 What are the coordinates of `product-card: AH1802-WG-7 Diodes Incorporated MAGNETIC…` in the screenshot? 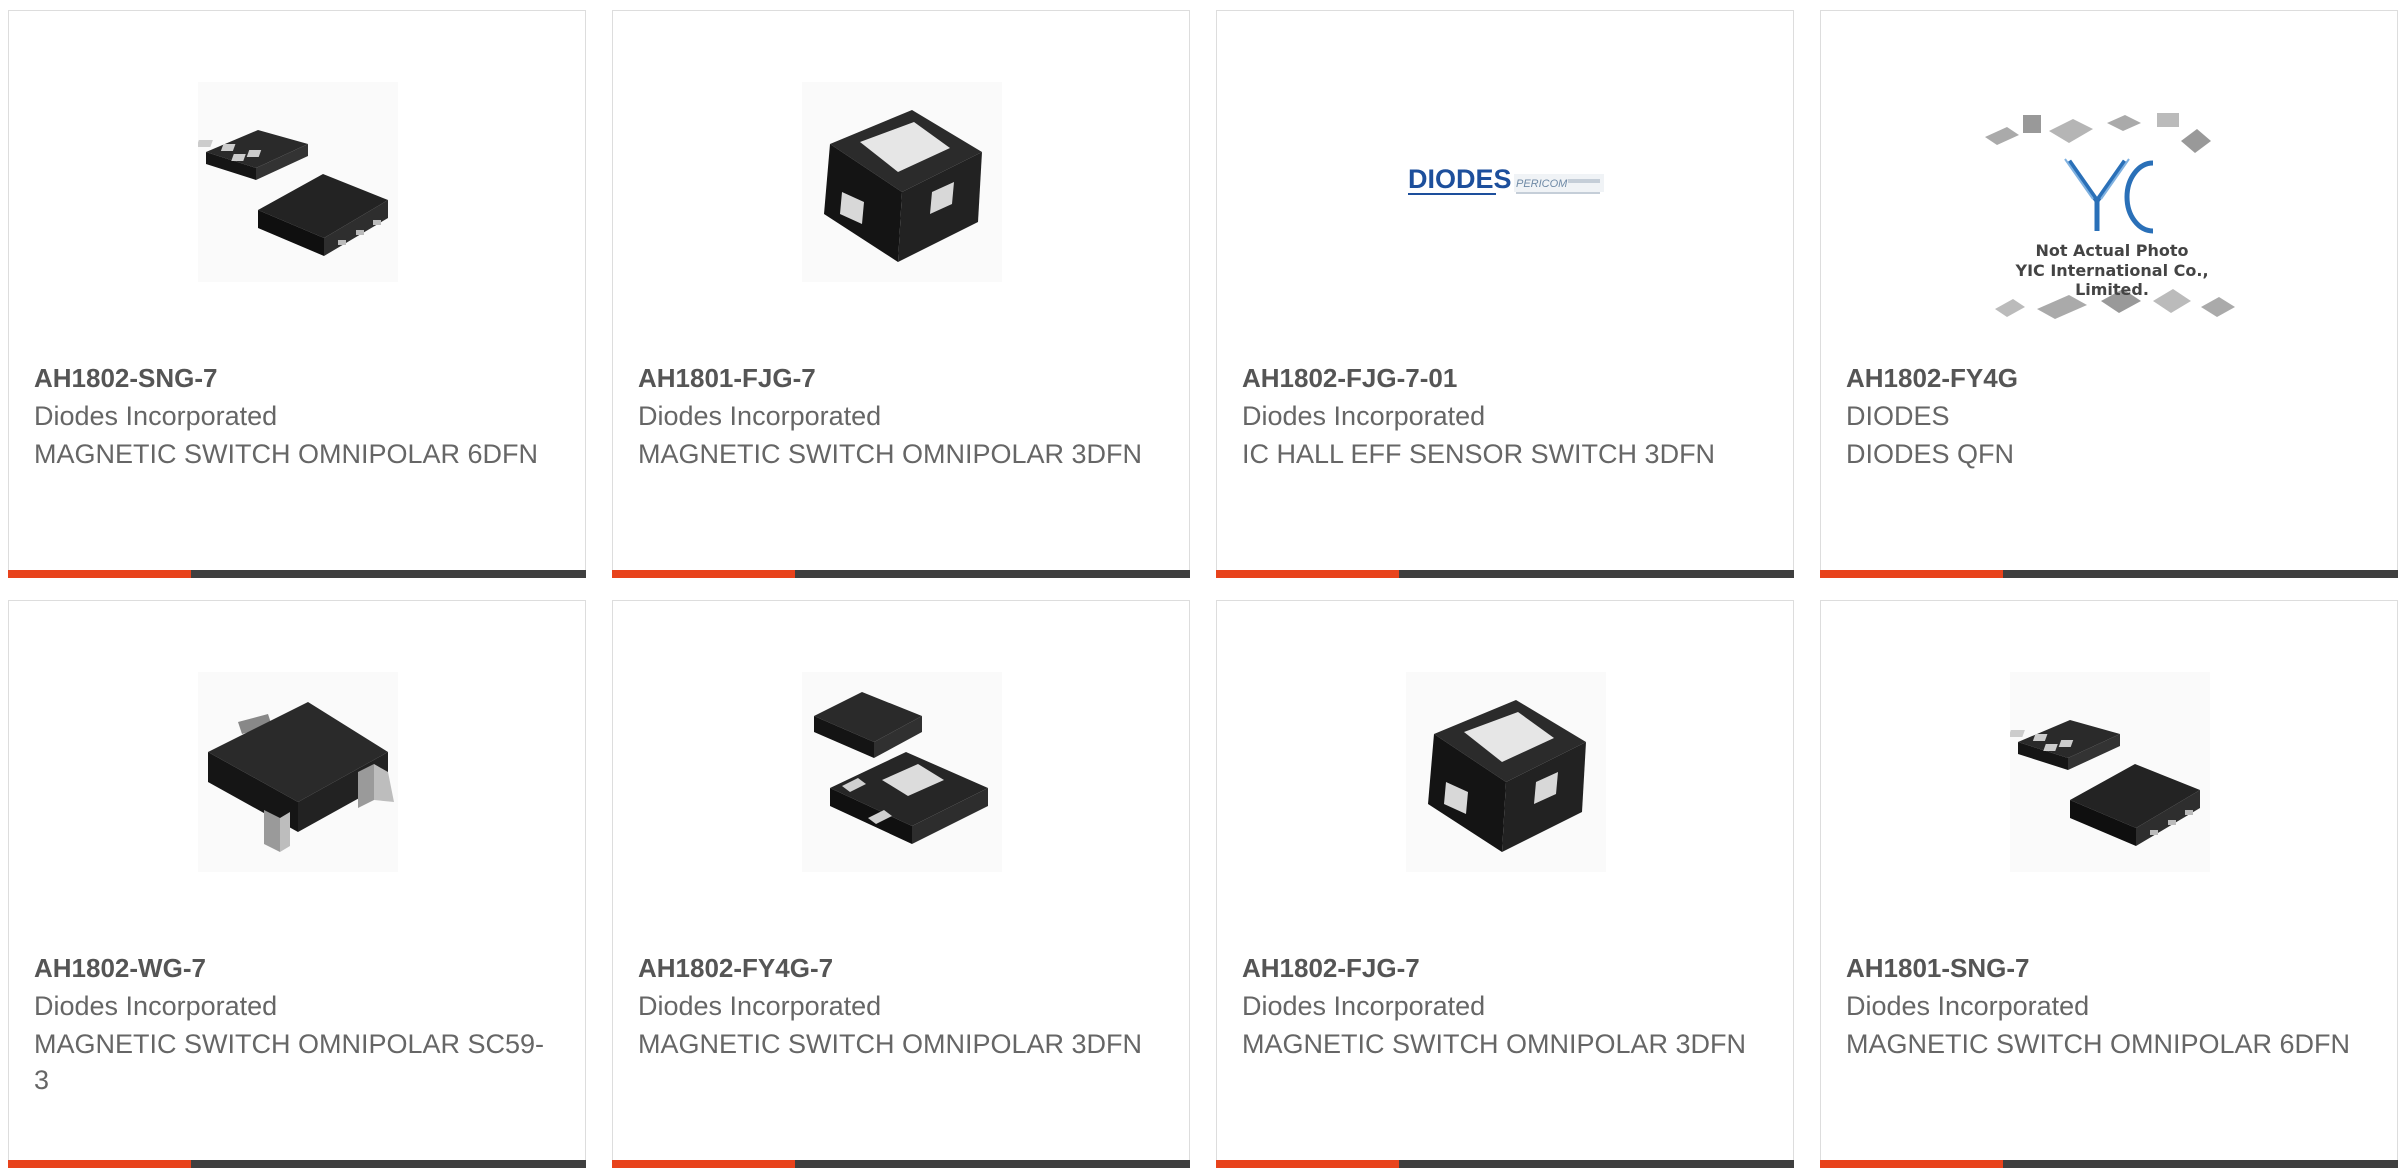 It's located at (297, 884).